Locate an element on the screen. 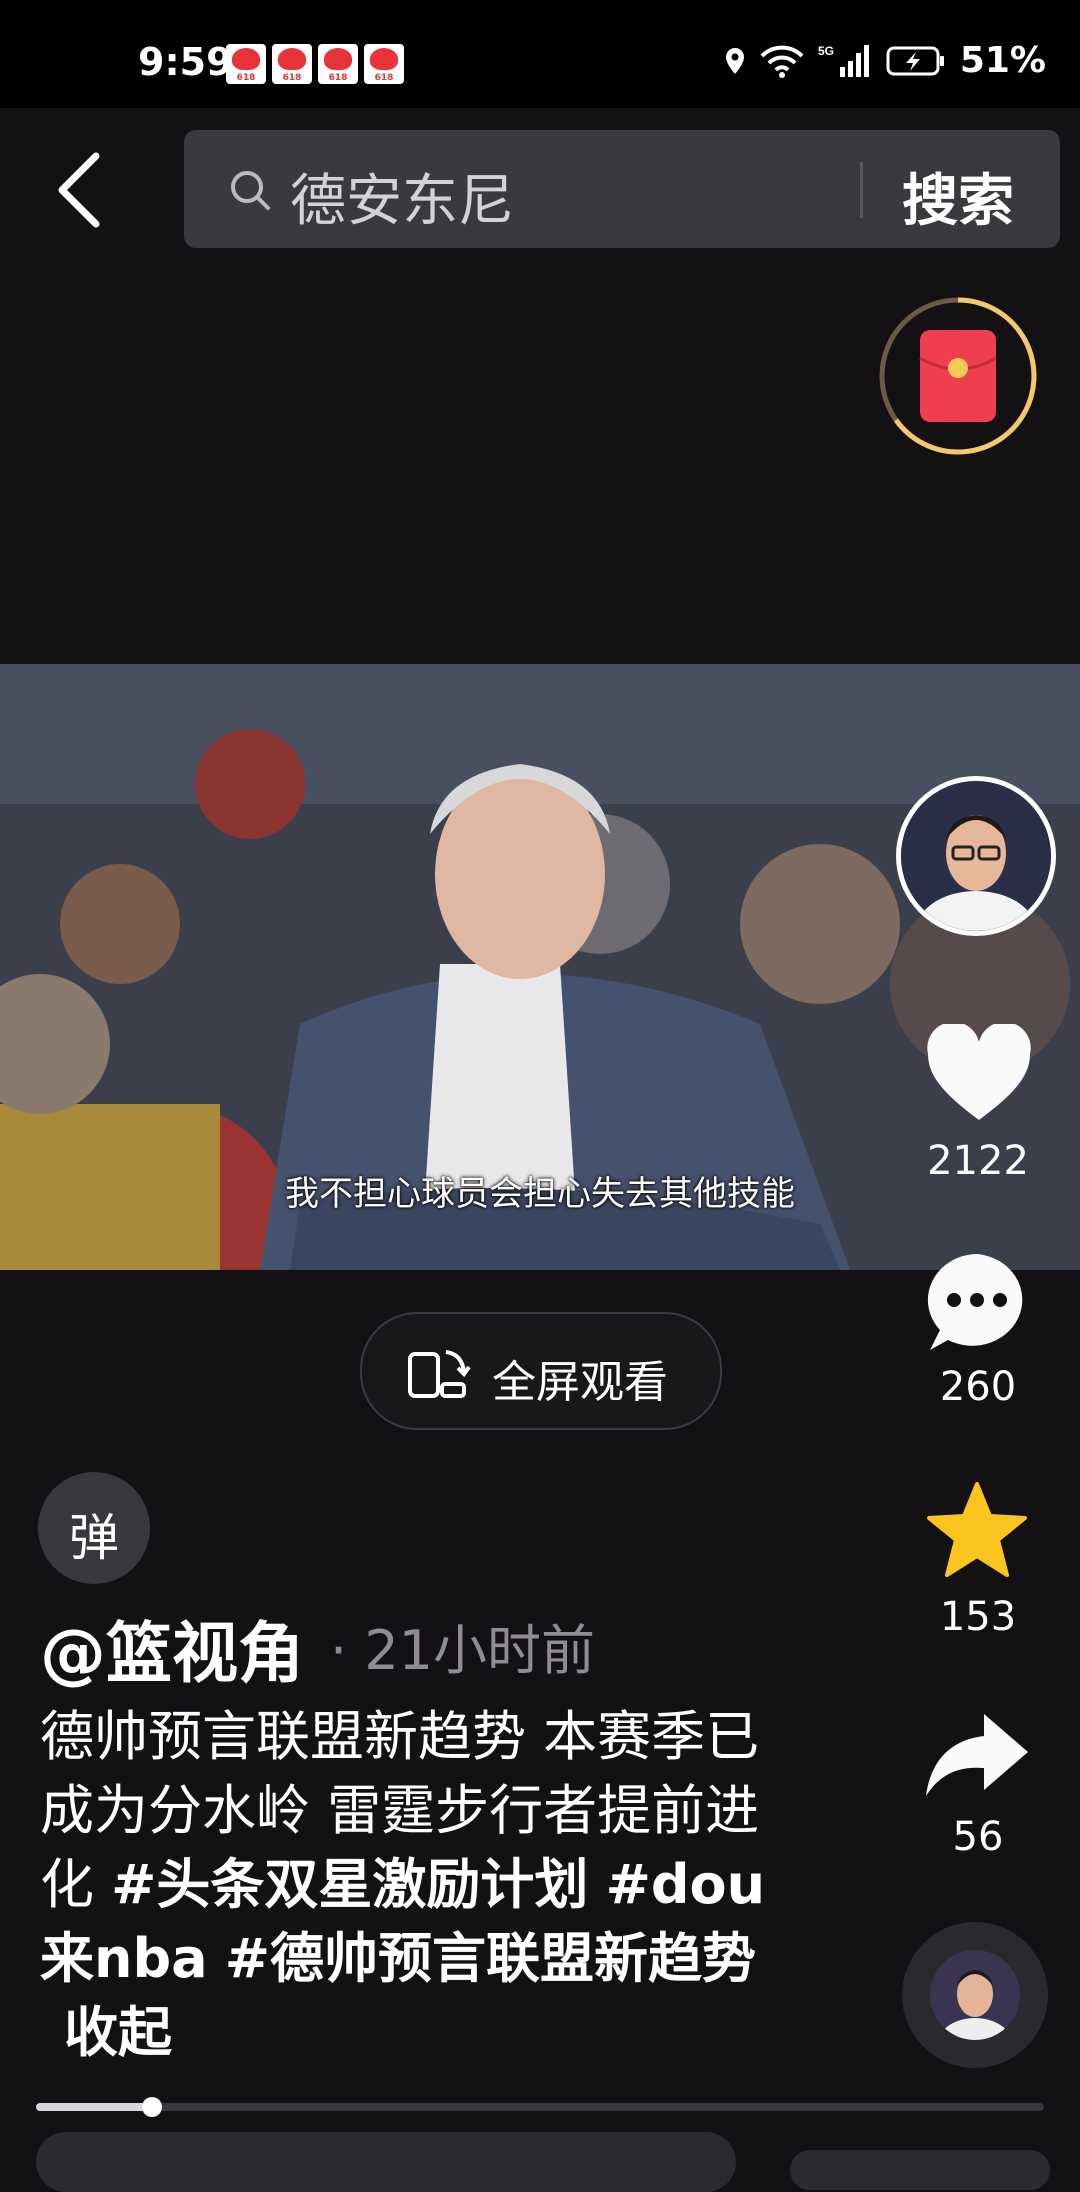 This screenshot has height=2192, width=1080. search-input: 德安东尼 is located at coordinates (402, 196).